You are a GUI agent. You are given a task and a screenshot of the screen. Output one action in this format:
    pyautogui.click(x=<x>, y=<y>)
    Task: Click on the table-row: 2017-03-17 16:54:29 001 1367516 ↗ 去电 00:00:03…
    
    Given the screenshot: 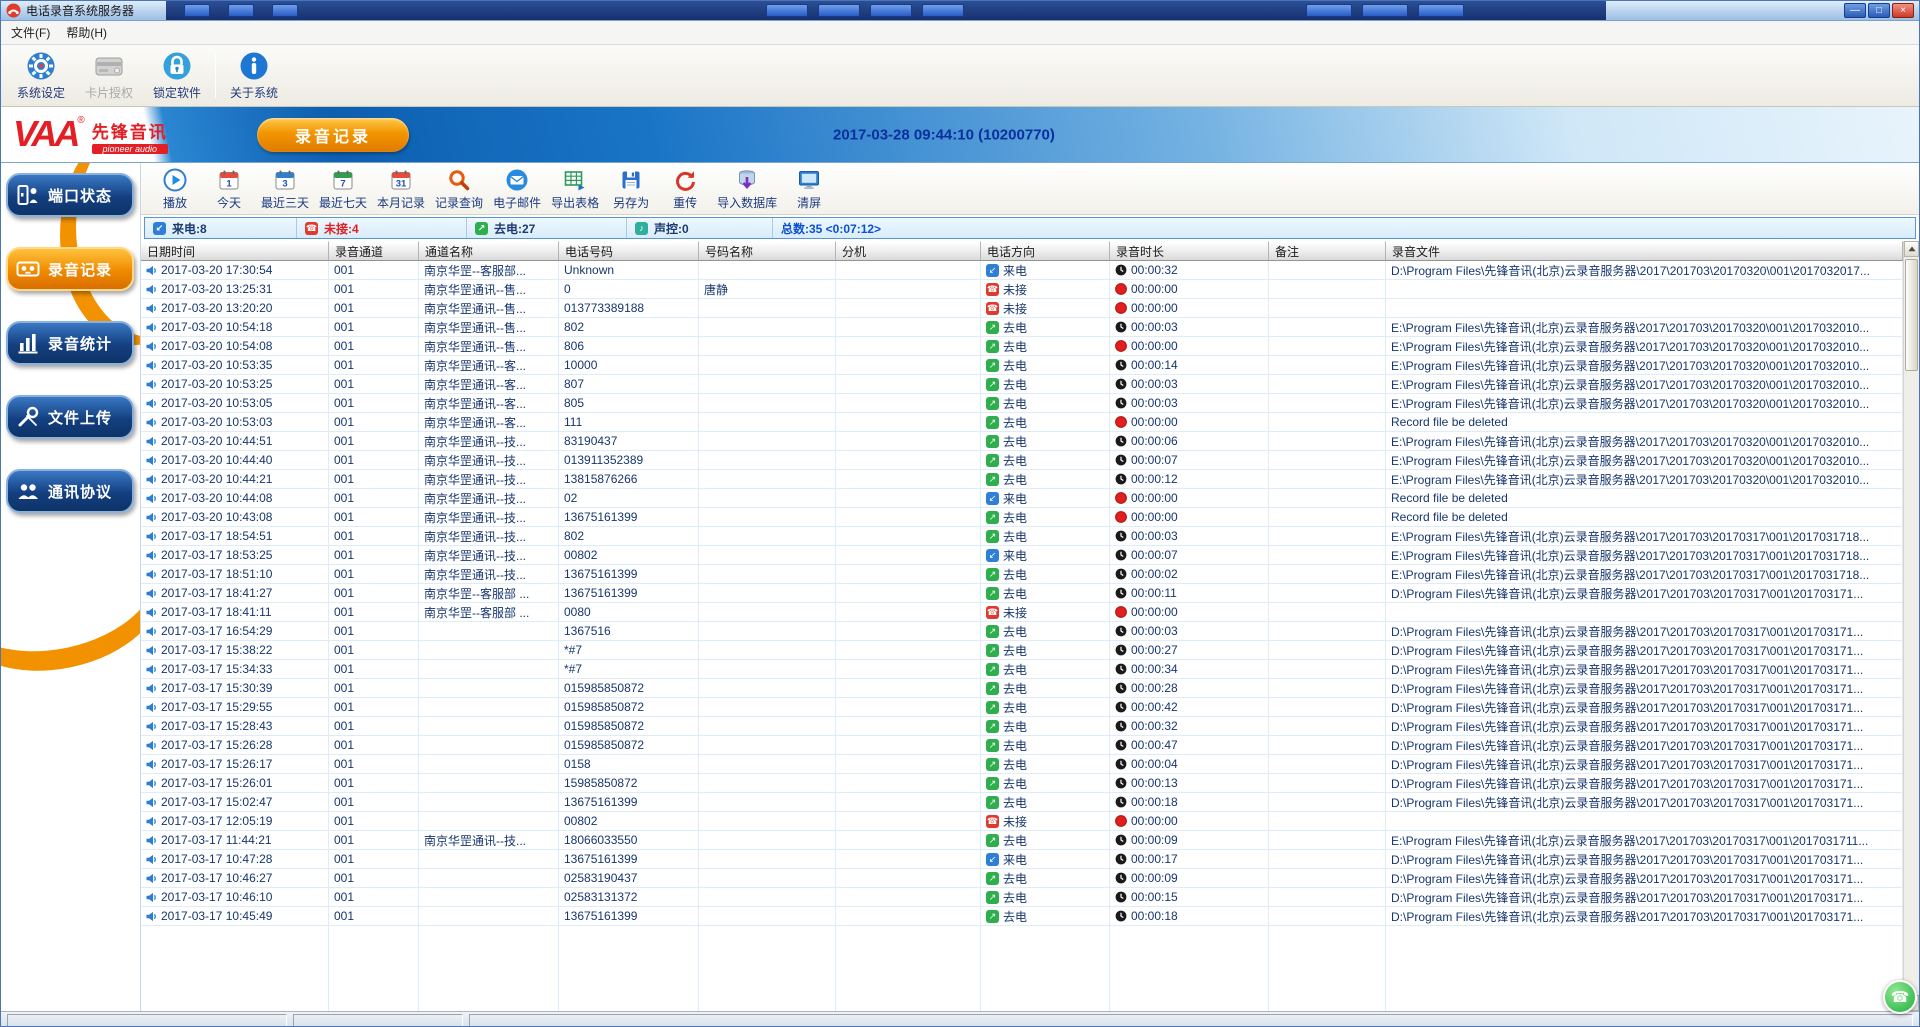 What is the action you would take?
    pyautogui.click(x=1022, y=631)
    